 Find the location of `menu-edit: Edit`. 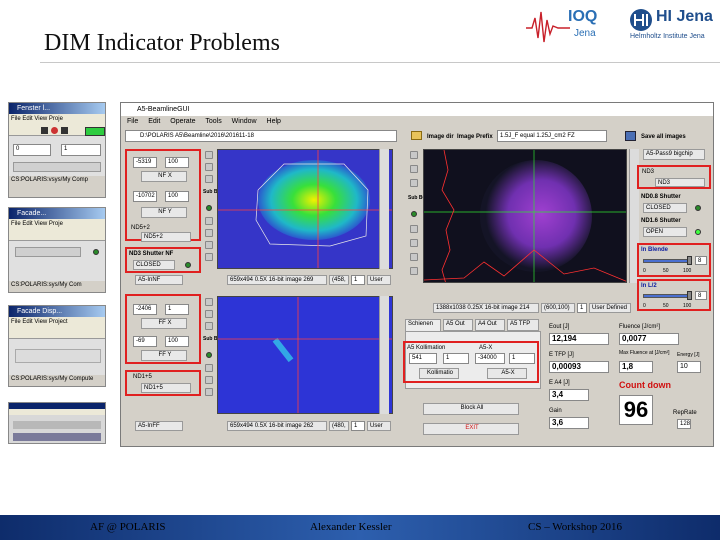

menu-edit: Edit is located at coordinates (154, 121).